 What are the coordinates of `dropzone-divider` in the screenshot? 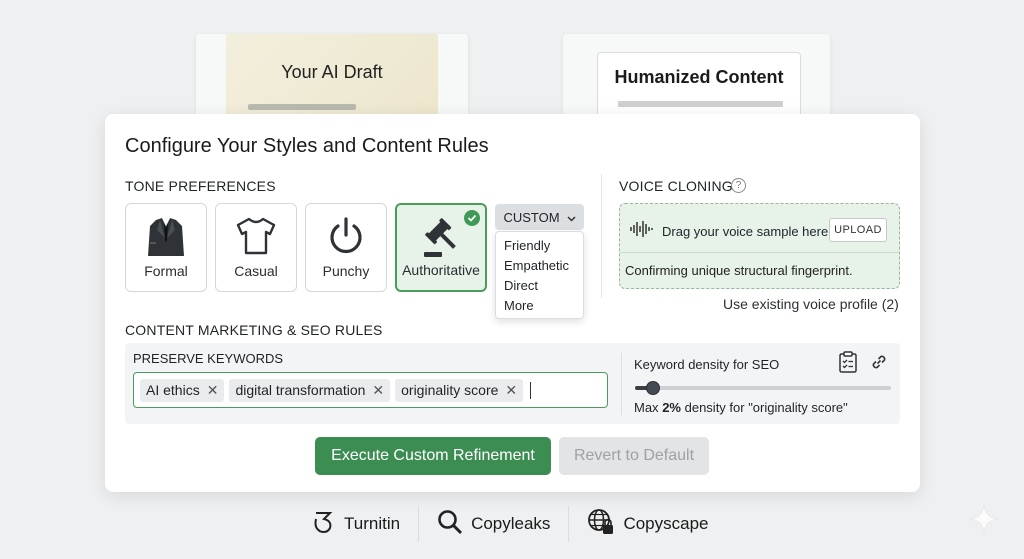 It's located at (759, 252).